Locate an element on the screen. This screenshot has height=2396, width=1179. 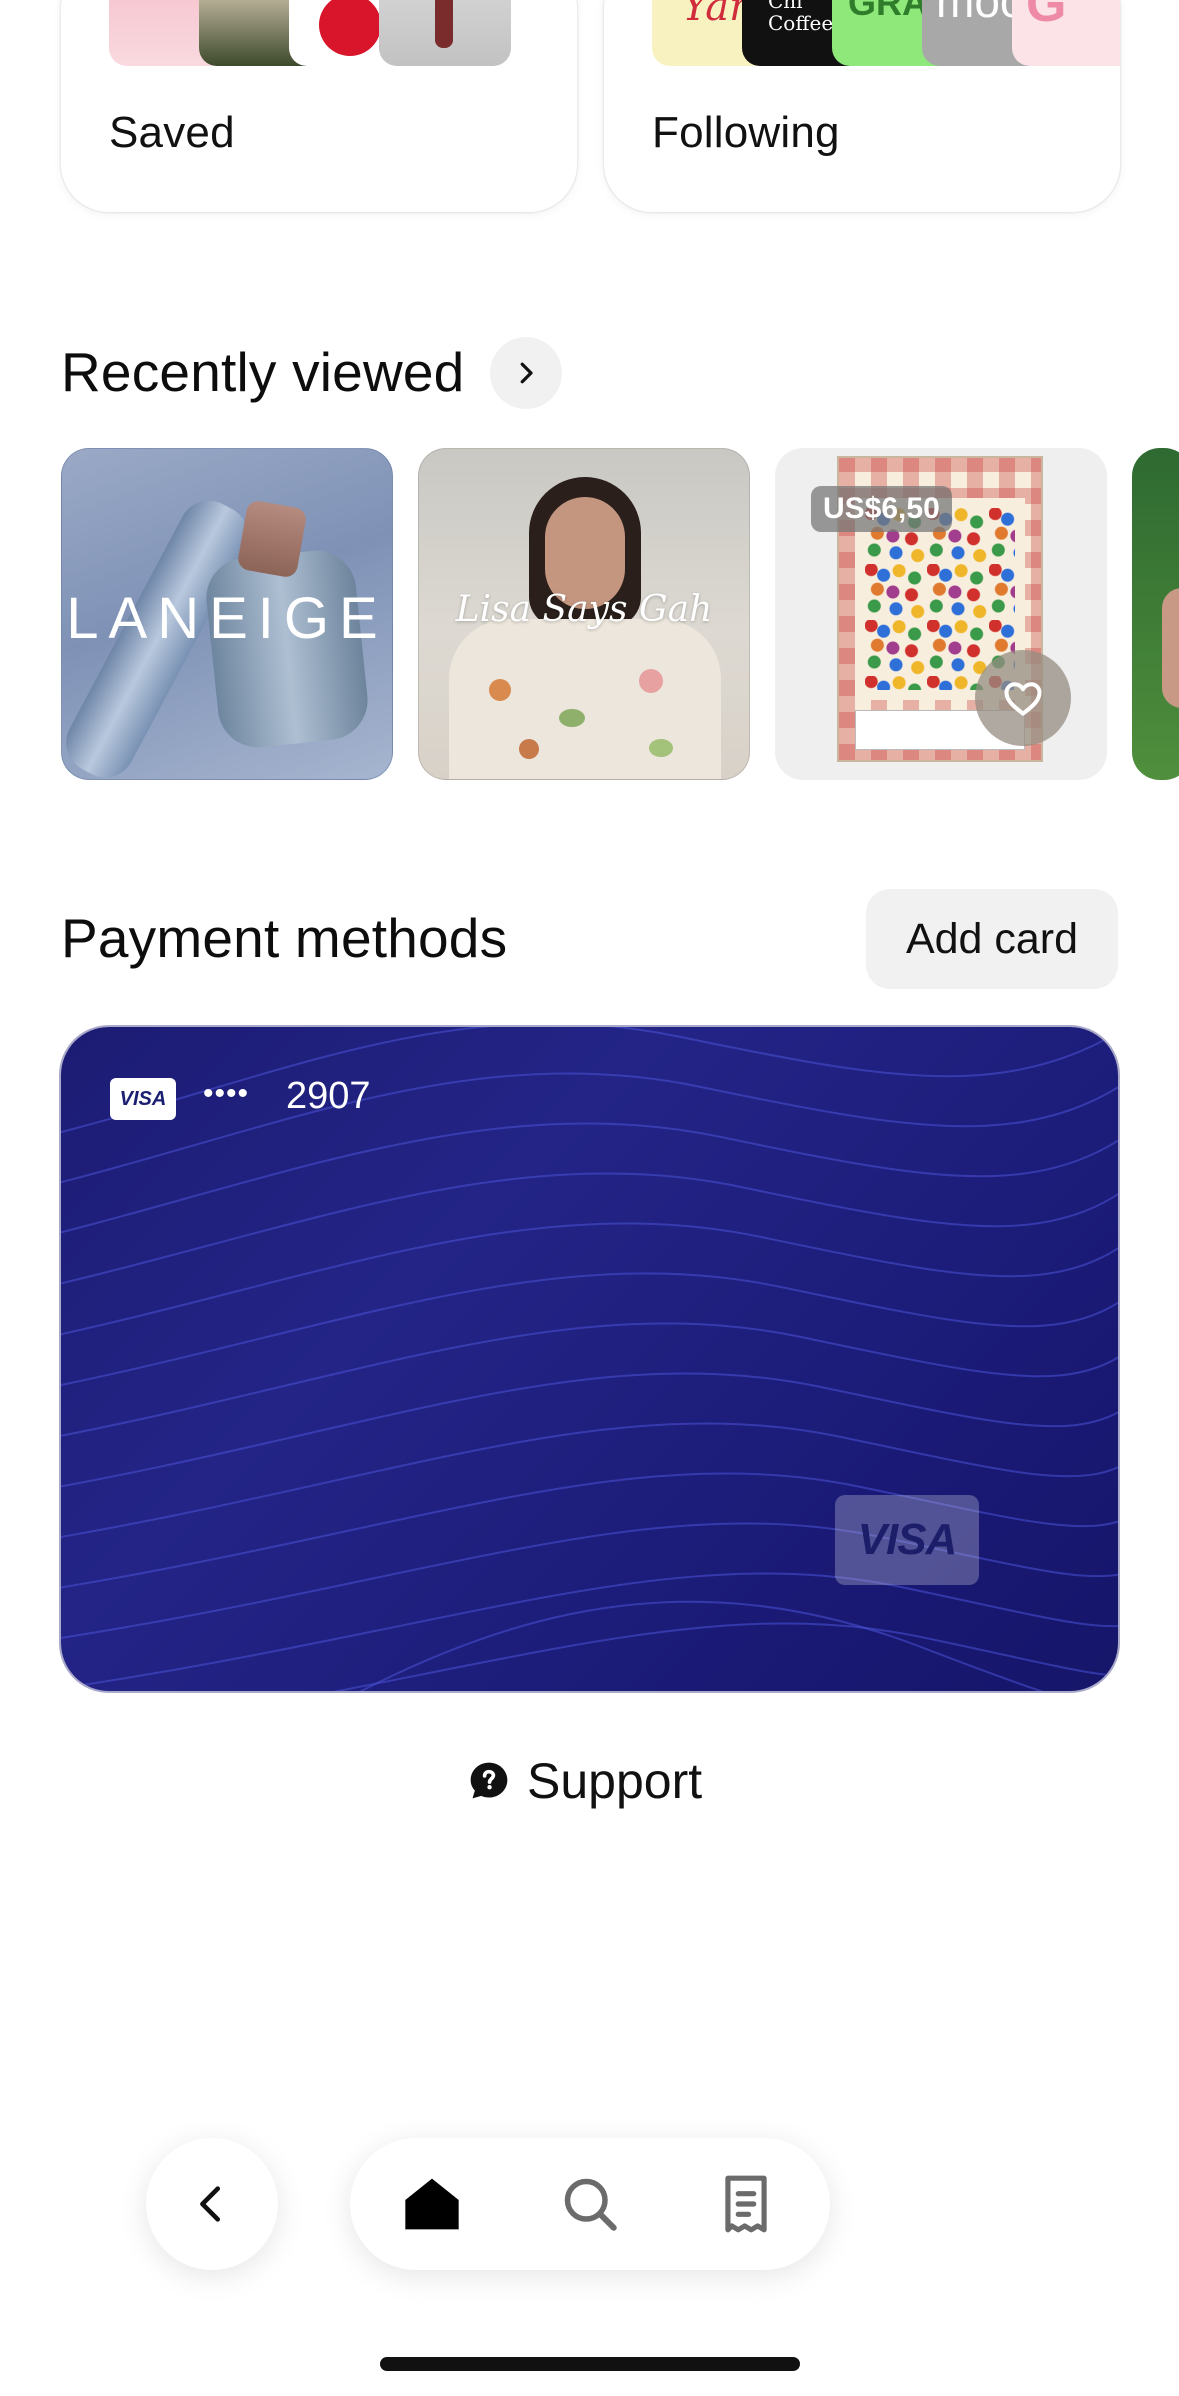
saved-thumbnails is located at coordinates (339, 33).